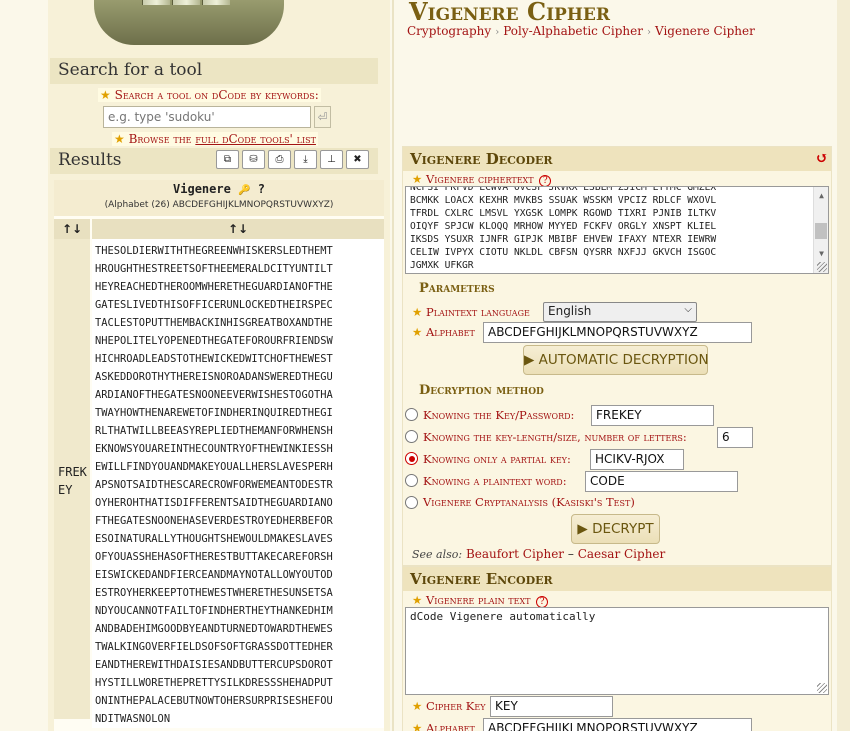 This screenshot has width=850, height=731. Describe the element at coordinates (214, 611) in the screenshot. I see `result-text-line: NDYOUCANNOTFAILTOFINDHERTHEYTHANKEDHIM` at that location.